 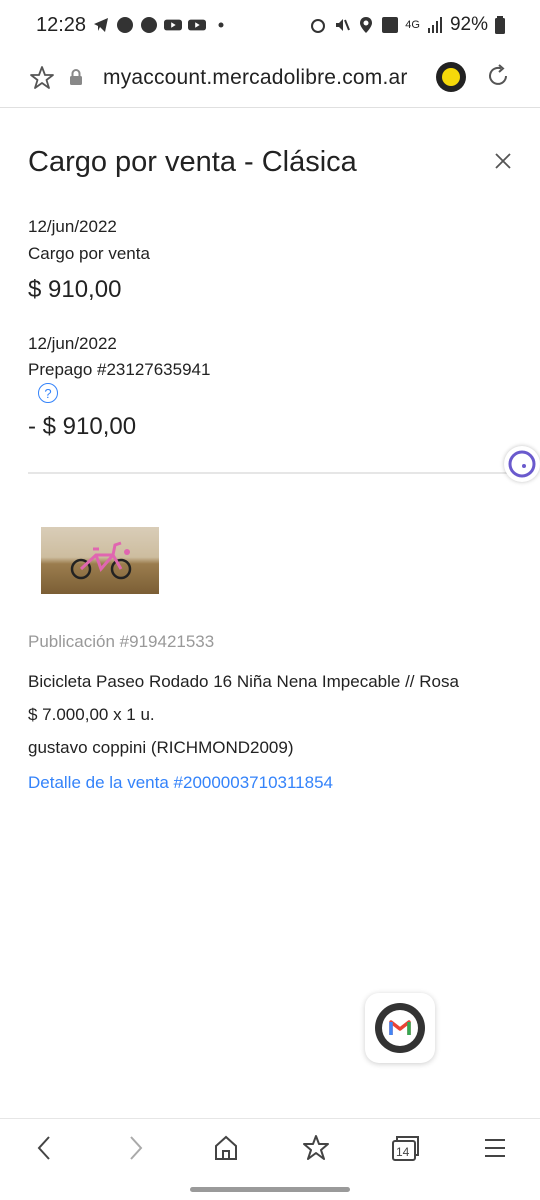 I want to click on mute-icon, so click(x=343, y=25).